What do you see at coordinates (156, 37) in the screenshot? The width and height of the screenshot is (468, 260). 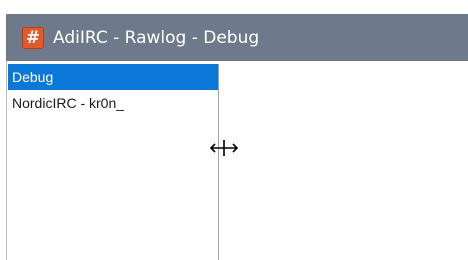 I see `window-title: AdiIRC - Rawlog - Debug` at bounding box center [156, 37].